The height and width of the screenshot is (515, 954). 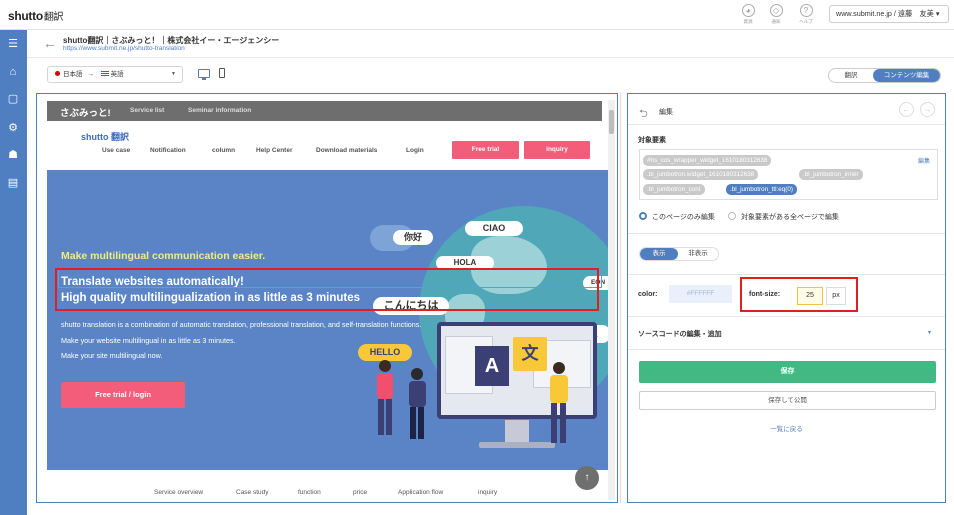 What do you see at coordinates (223, 150) in the screenshot?
I see `site-nav-column: column` at bounding box center [223, 150].